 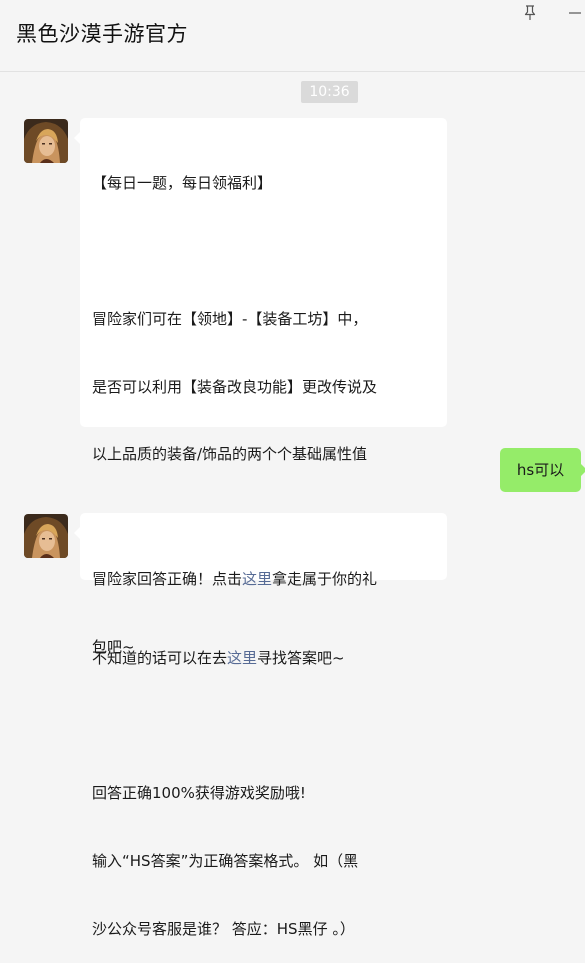 I want to click on message-line: 输入“HS答案”为正确答案格式。 如（黑, so click(x=225, y=861).